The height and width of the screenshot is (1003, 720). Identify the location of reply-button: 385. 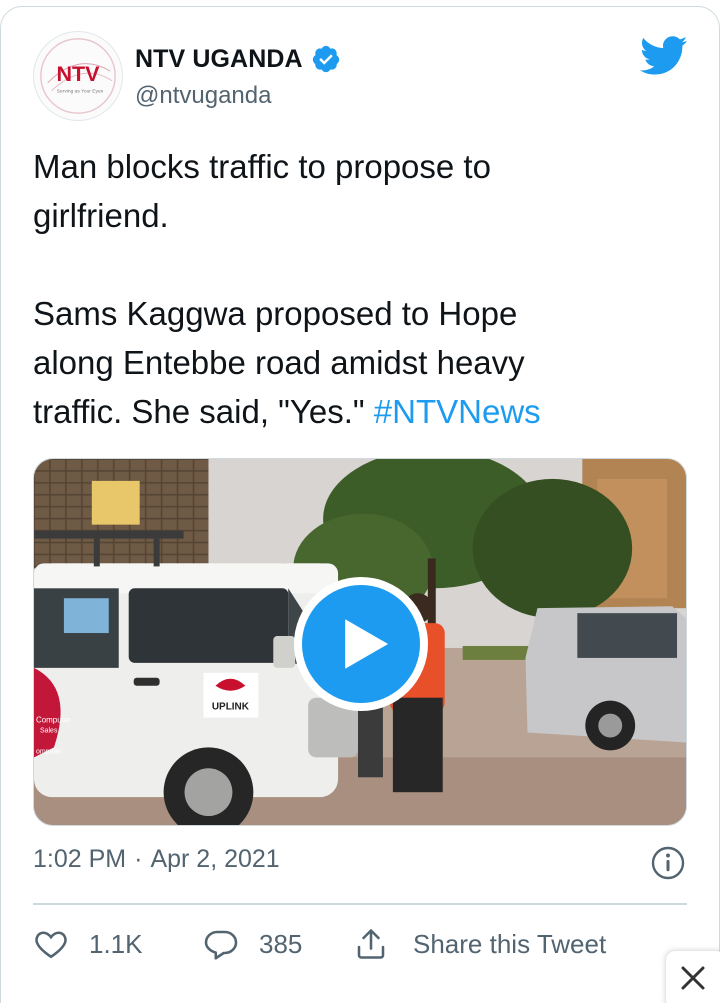
(278, 944).